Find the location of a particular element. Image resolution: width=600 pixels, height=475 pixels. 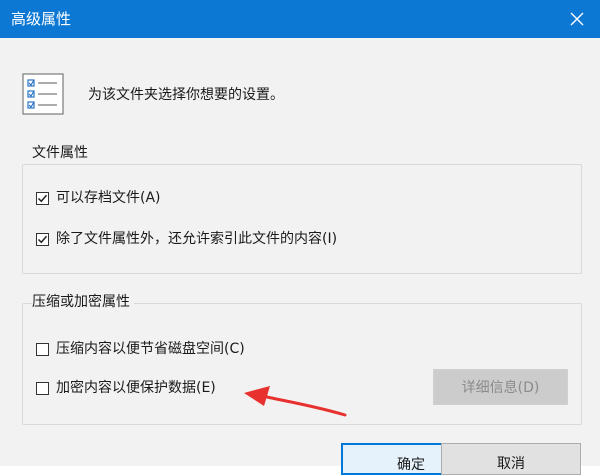

encrypt-checkbox-row: 加密内容以便保护数据(E) is located at coordinates (126, 388).